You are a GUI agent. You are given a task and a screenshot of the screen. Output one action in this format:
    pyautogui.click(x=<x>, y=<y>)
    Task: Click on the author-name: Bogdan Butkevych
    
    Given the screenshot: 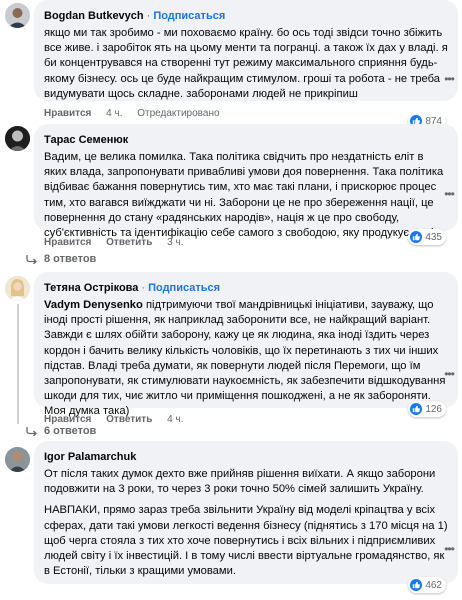 What is the action you would take?
    pyautogui.click(x=94, y=16)
    